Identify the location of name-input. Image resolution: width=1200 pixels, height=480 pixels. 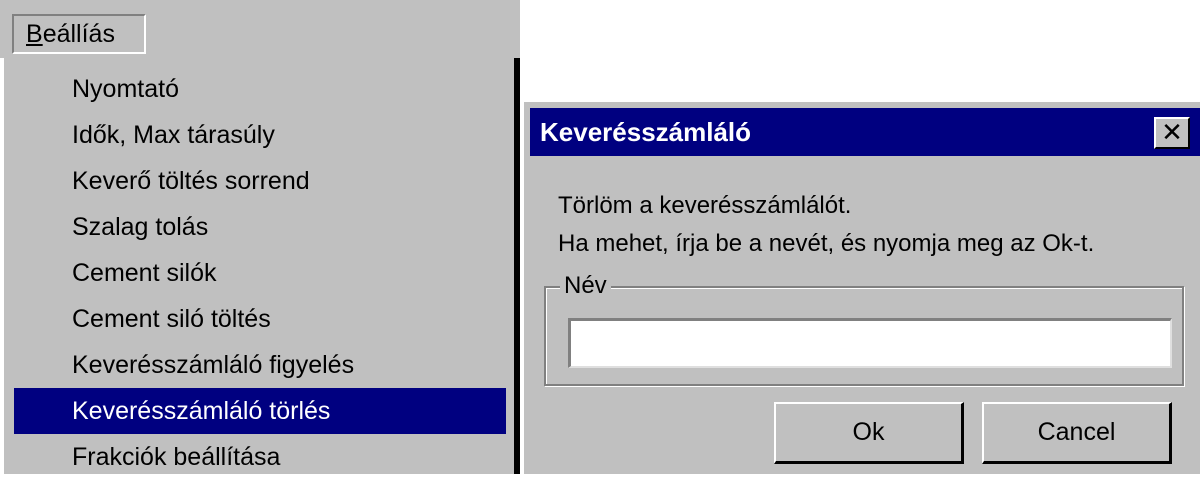
(870, 343).